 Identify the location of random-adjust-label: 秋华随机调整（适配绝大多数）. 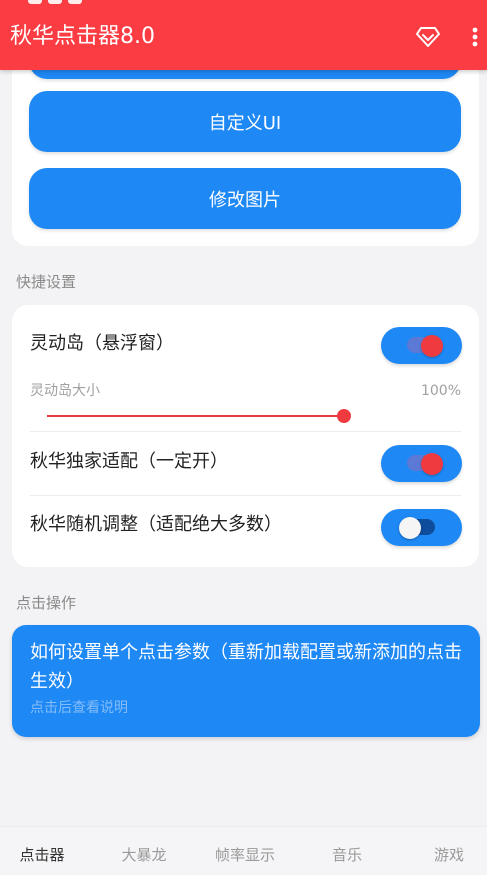
(156, 524).